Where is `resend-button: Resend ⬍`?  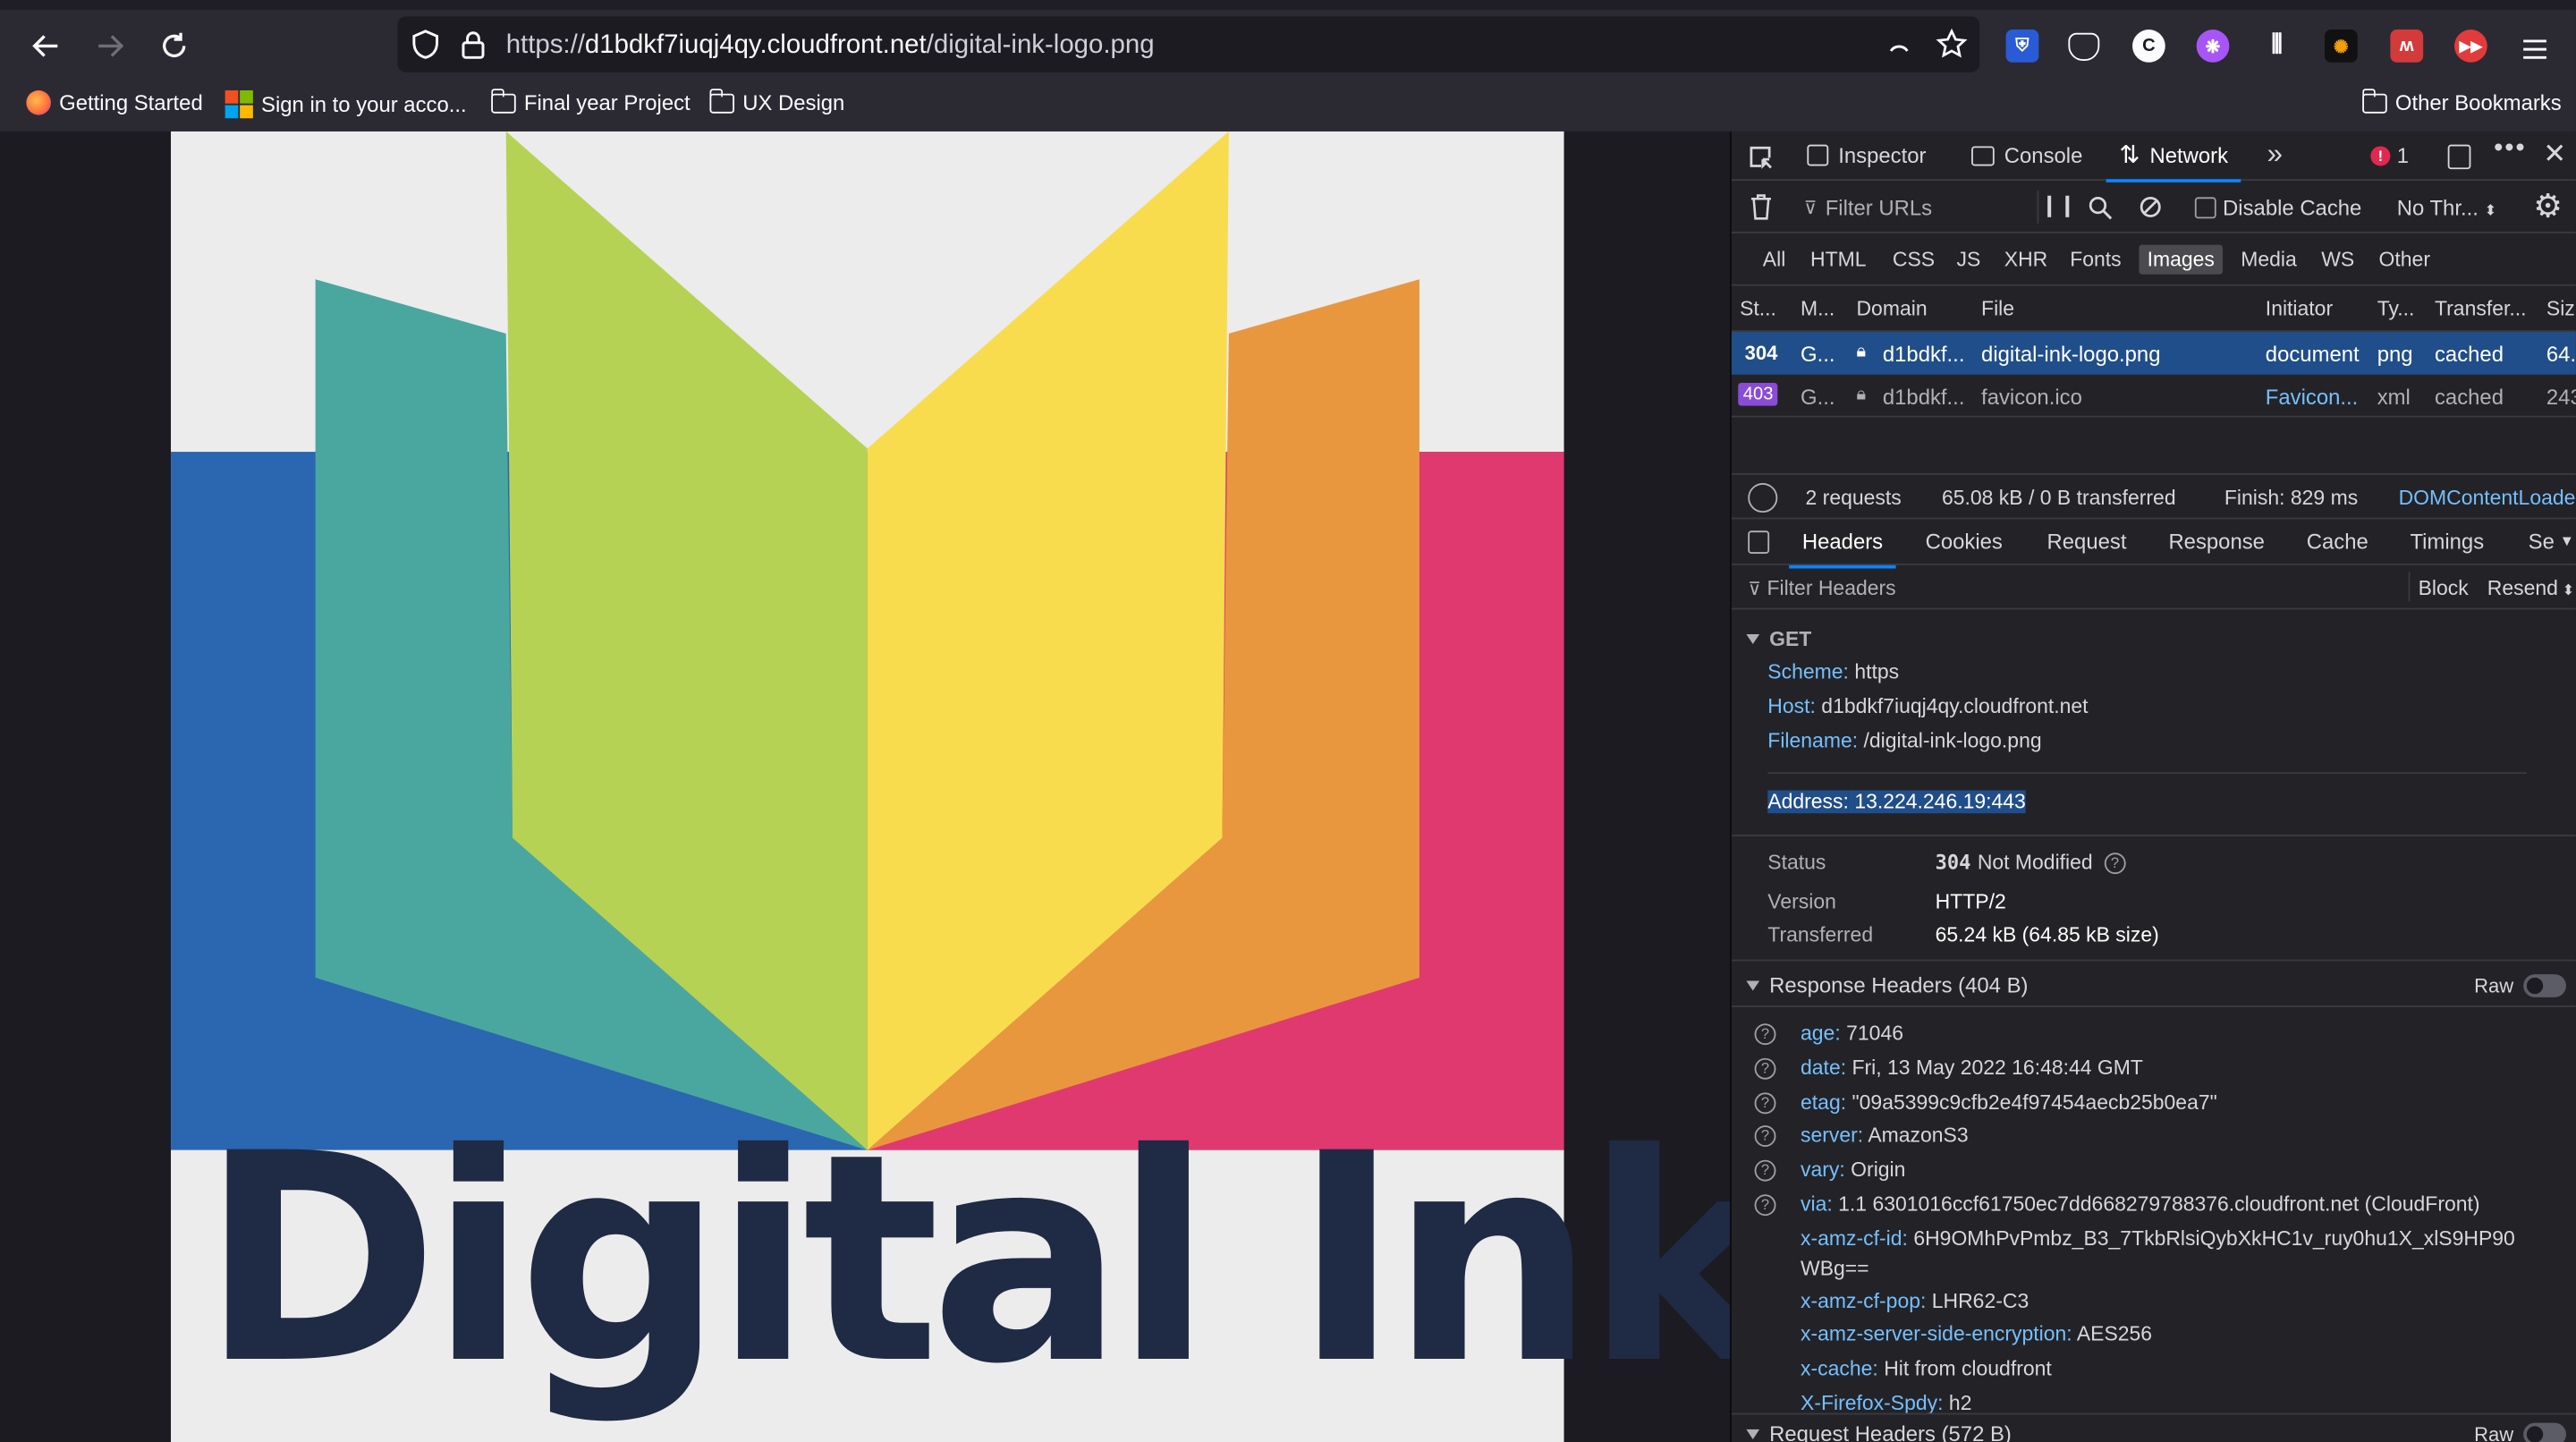 resend-button: Resend ⬍ is located at coordinates (2531, 588).